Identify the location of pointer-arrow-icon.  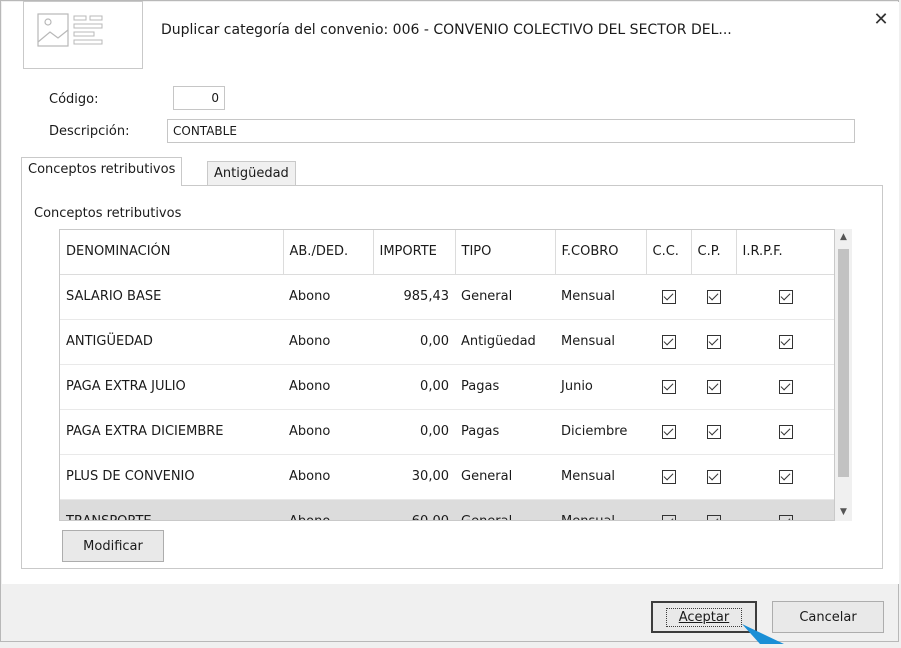
(765, 633).